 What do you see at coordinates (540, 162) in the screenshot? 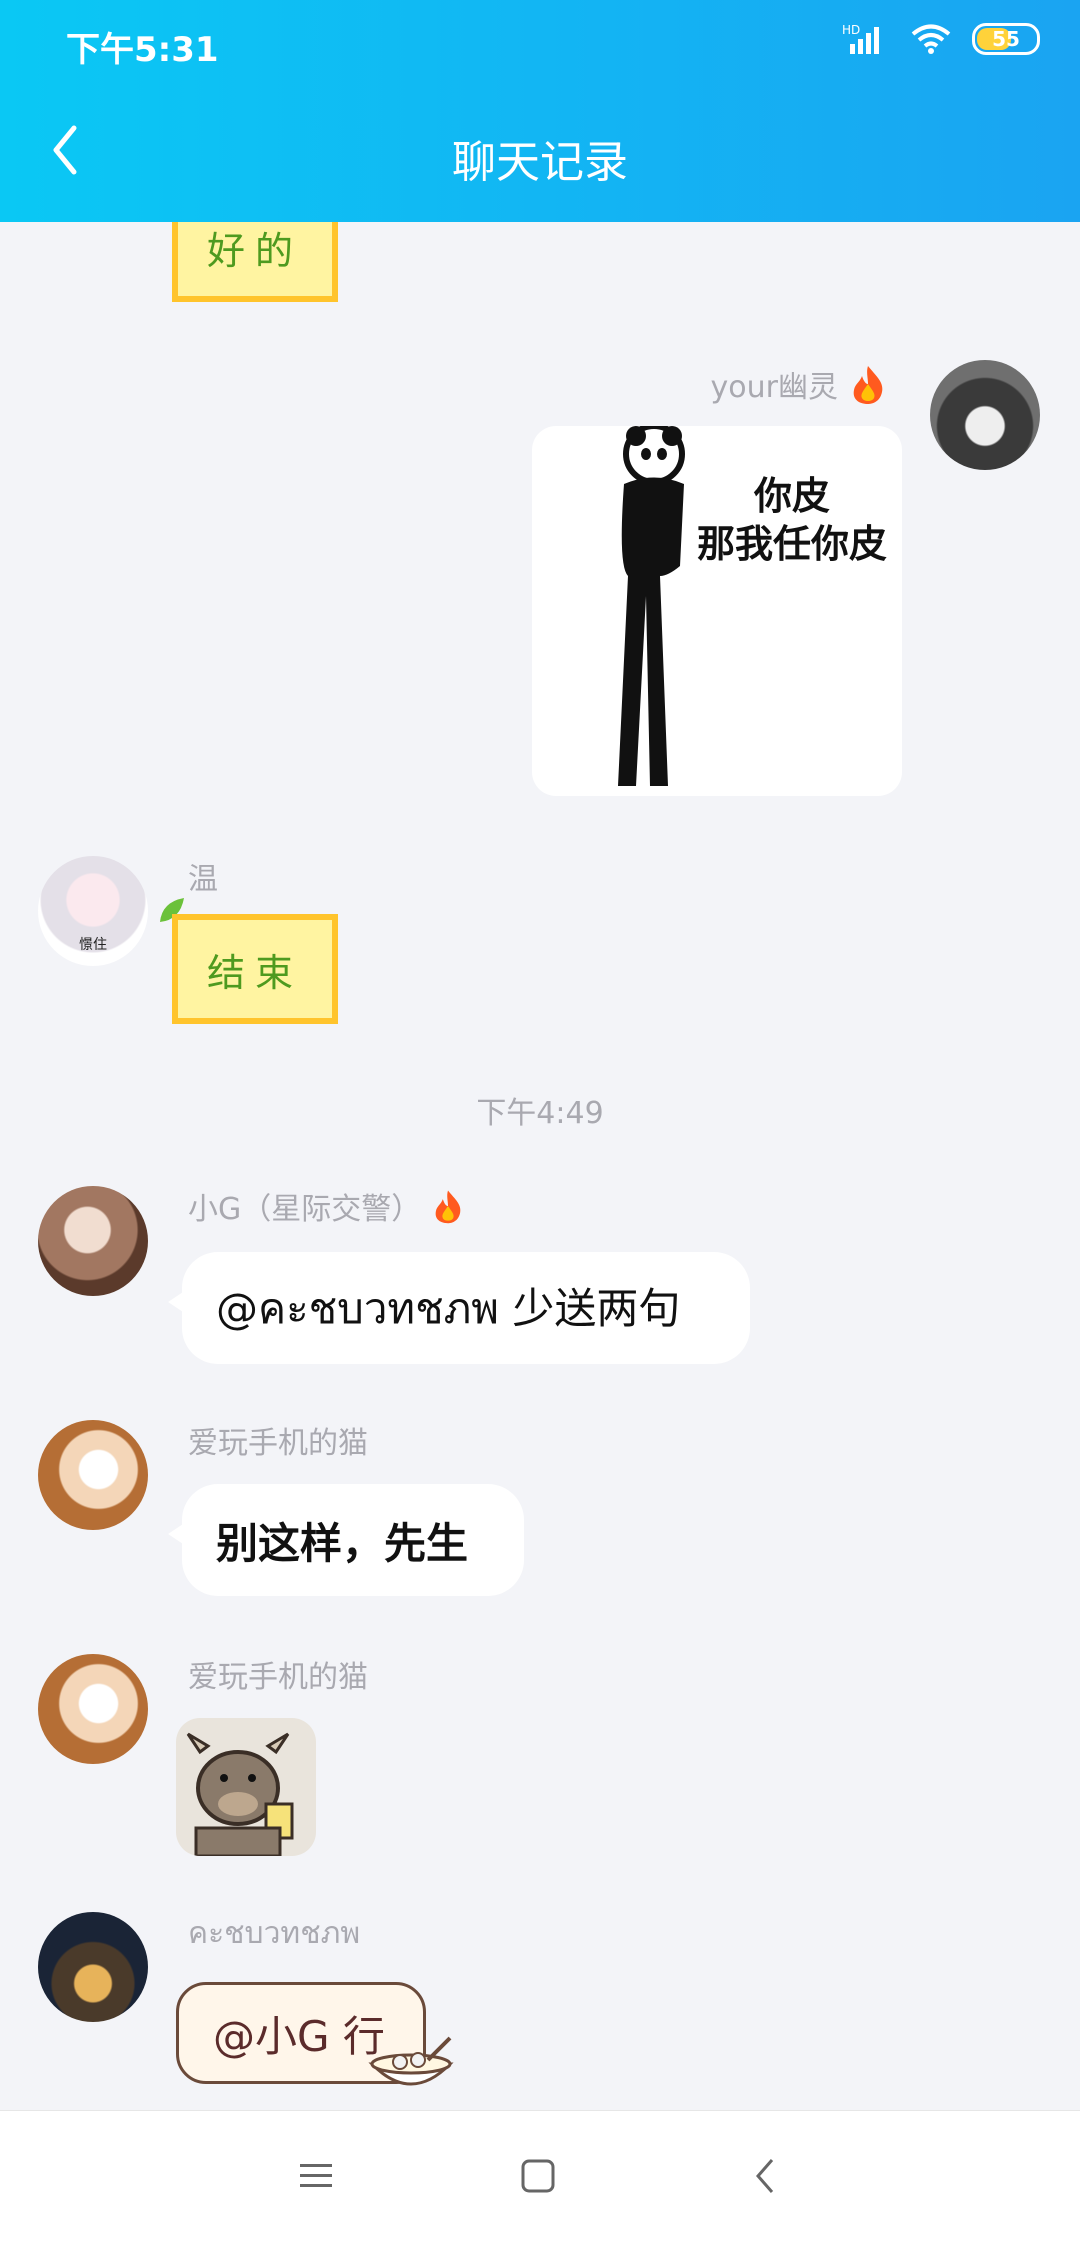
I see `page-title: 聊天记录` at bounding box center [540, 162].